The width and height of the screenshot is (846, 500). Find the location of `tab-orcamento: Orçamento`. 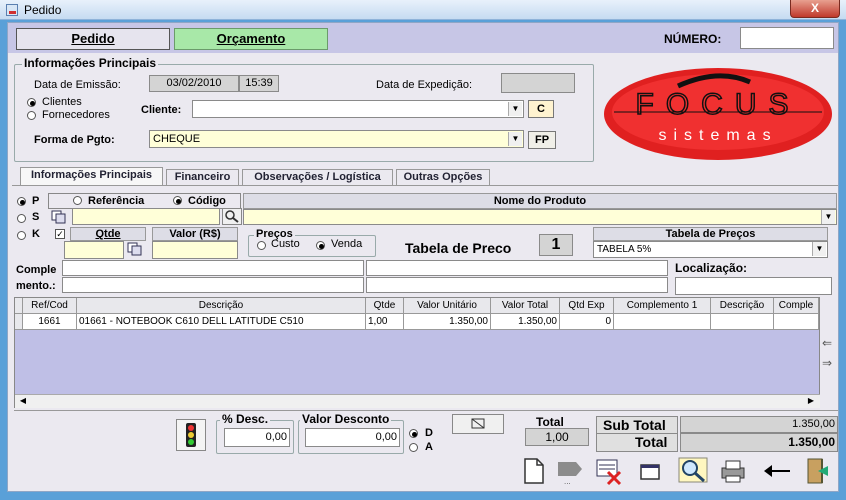

tab-orcamento: Orçamento is located at coordinates (251, 39).